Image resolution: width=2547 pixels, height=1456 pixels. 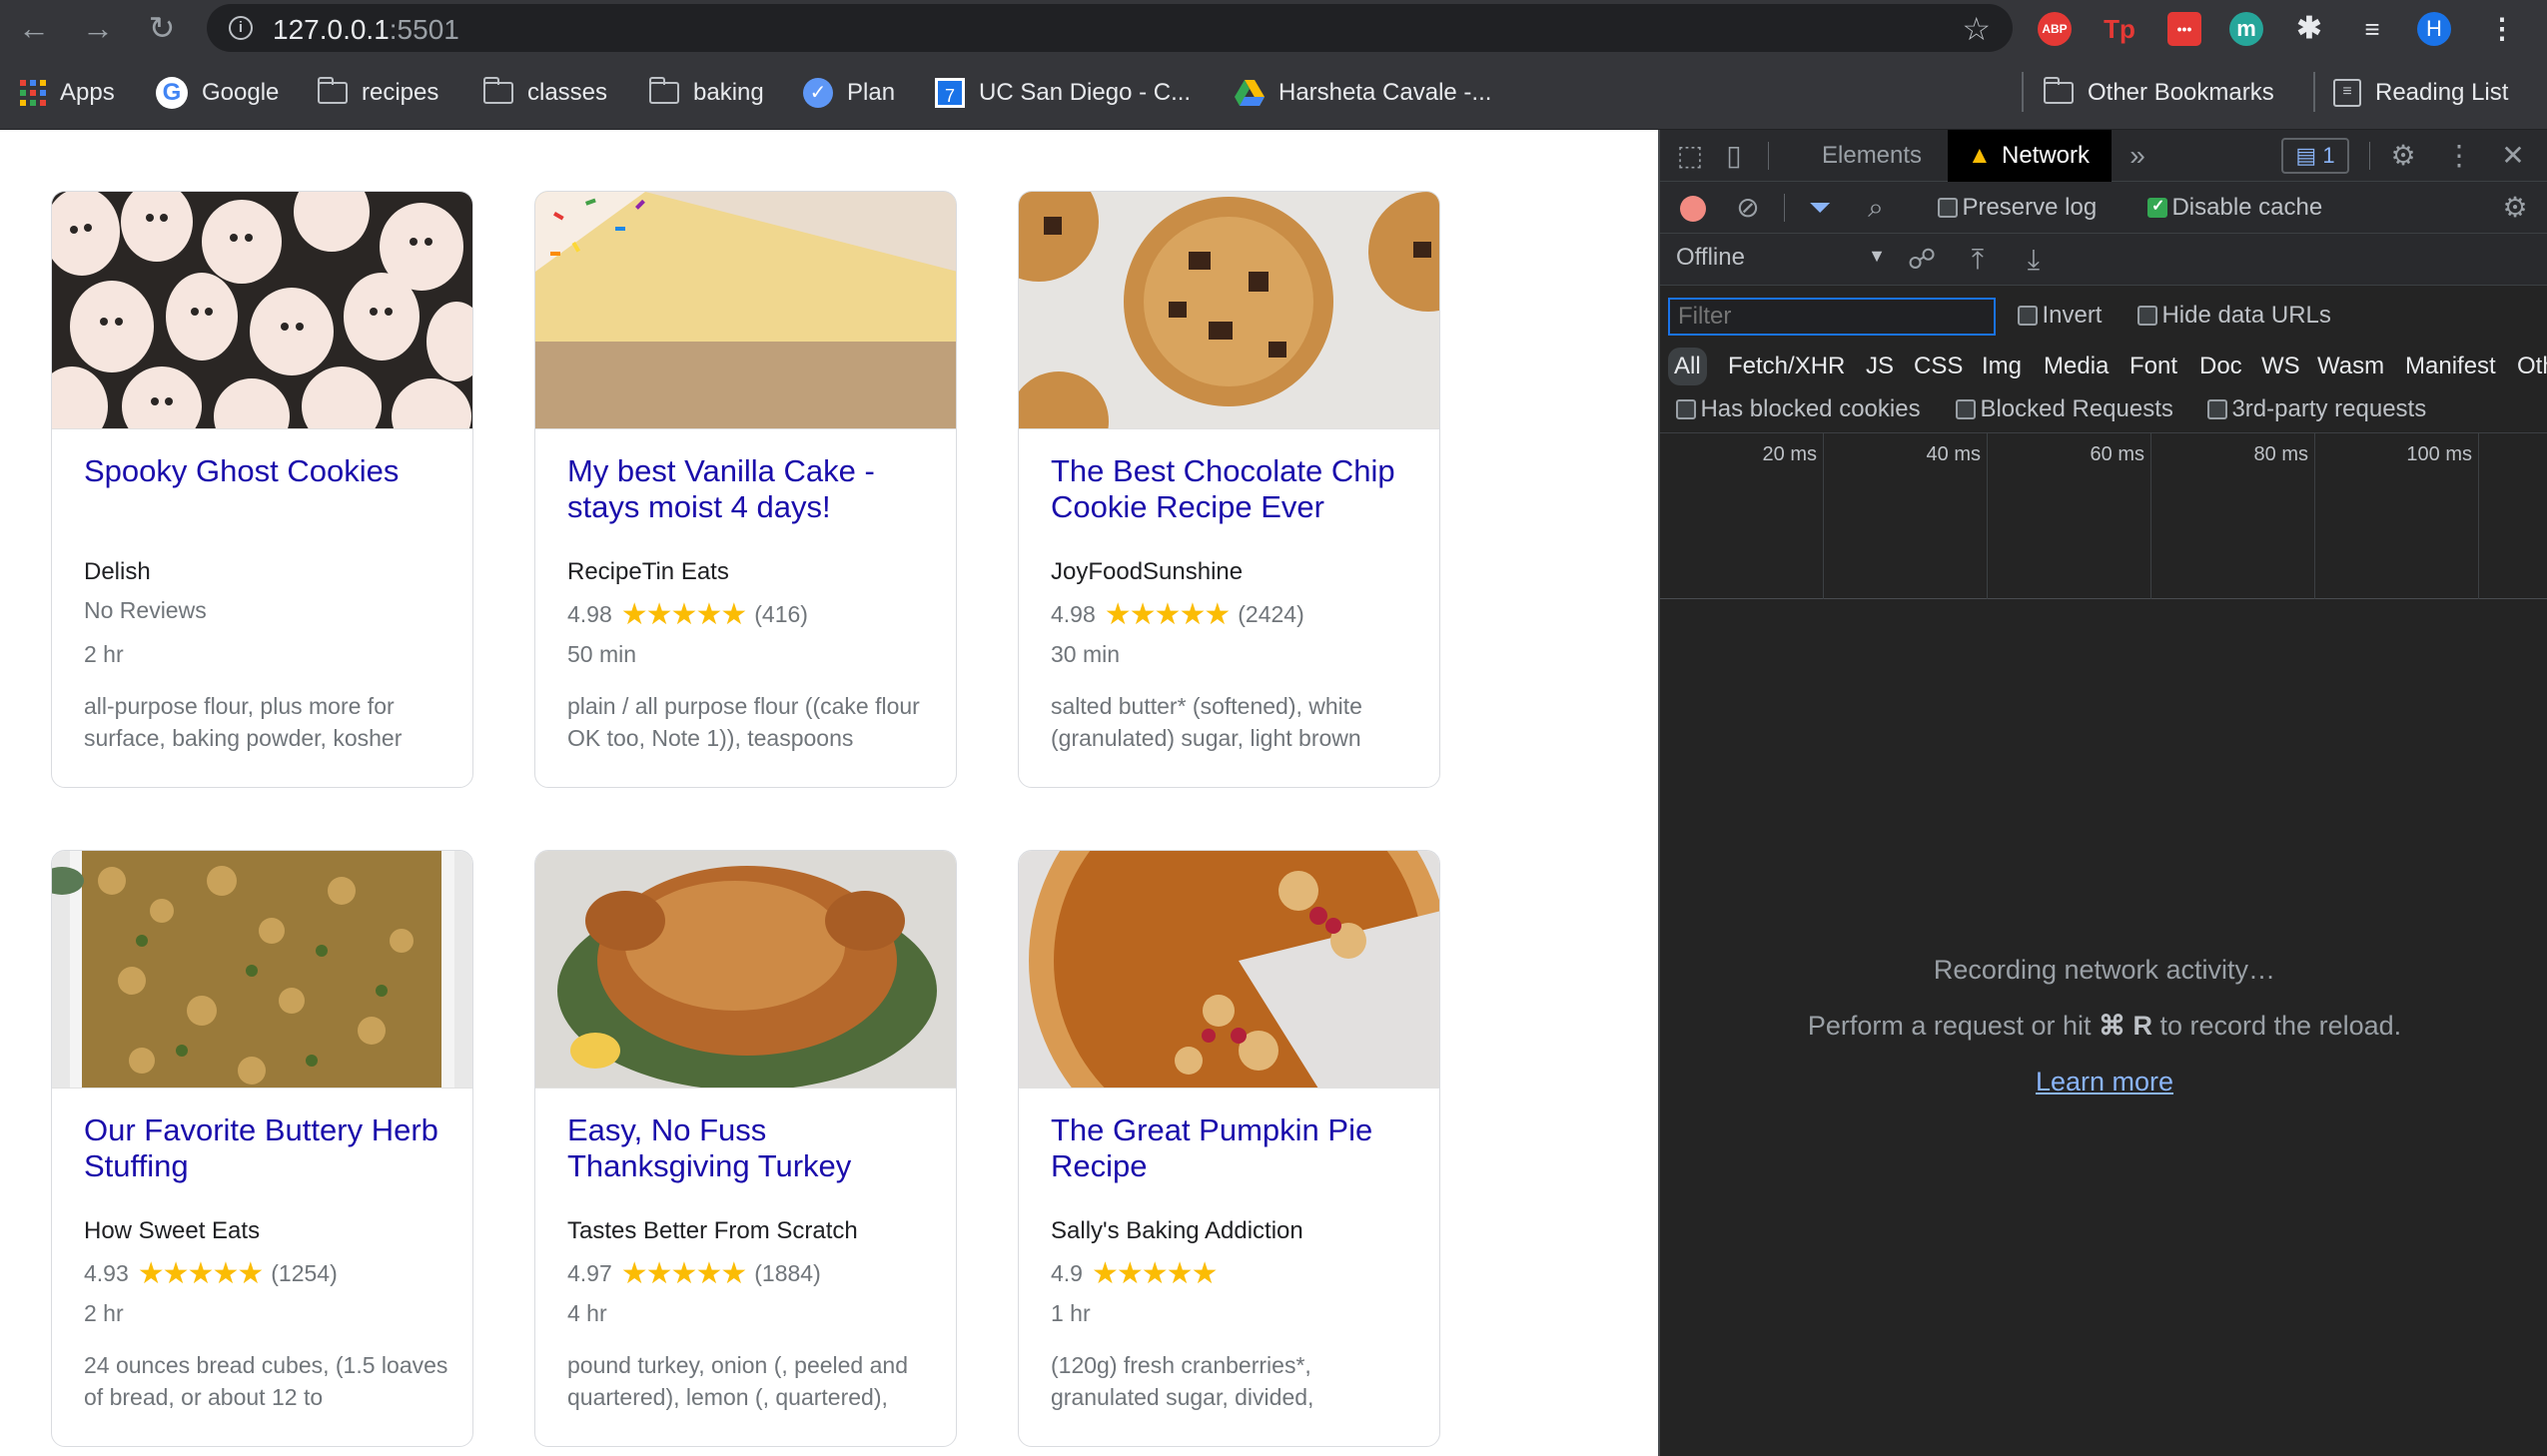 I want to click on type-filter-ws: WS, so click(x=2280, y=366).